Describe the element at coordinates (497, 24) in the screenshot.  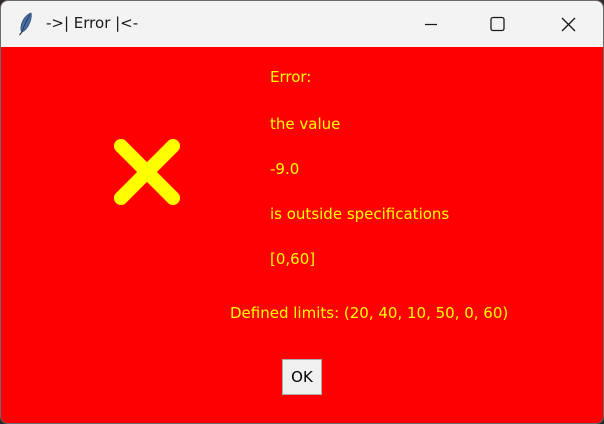
I see `maximize-button` at that location.